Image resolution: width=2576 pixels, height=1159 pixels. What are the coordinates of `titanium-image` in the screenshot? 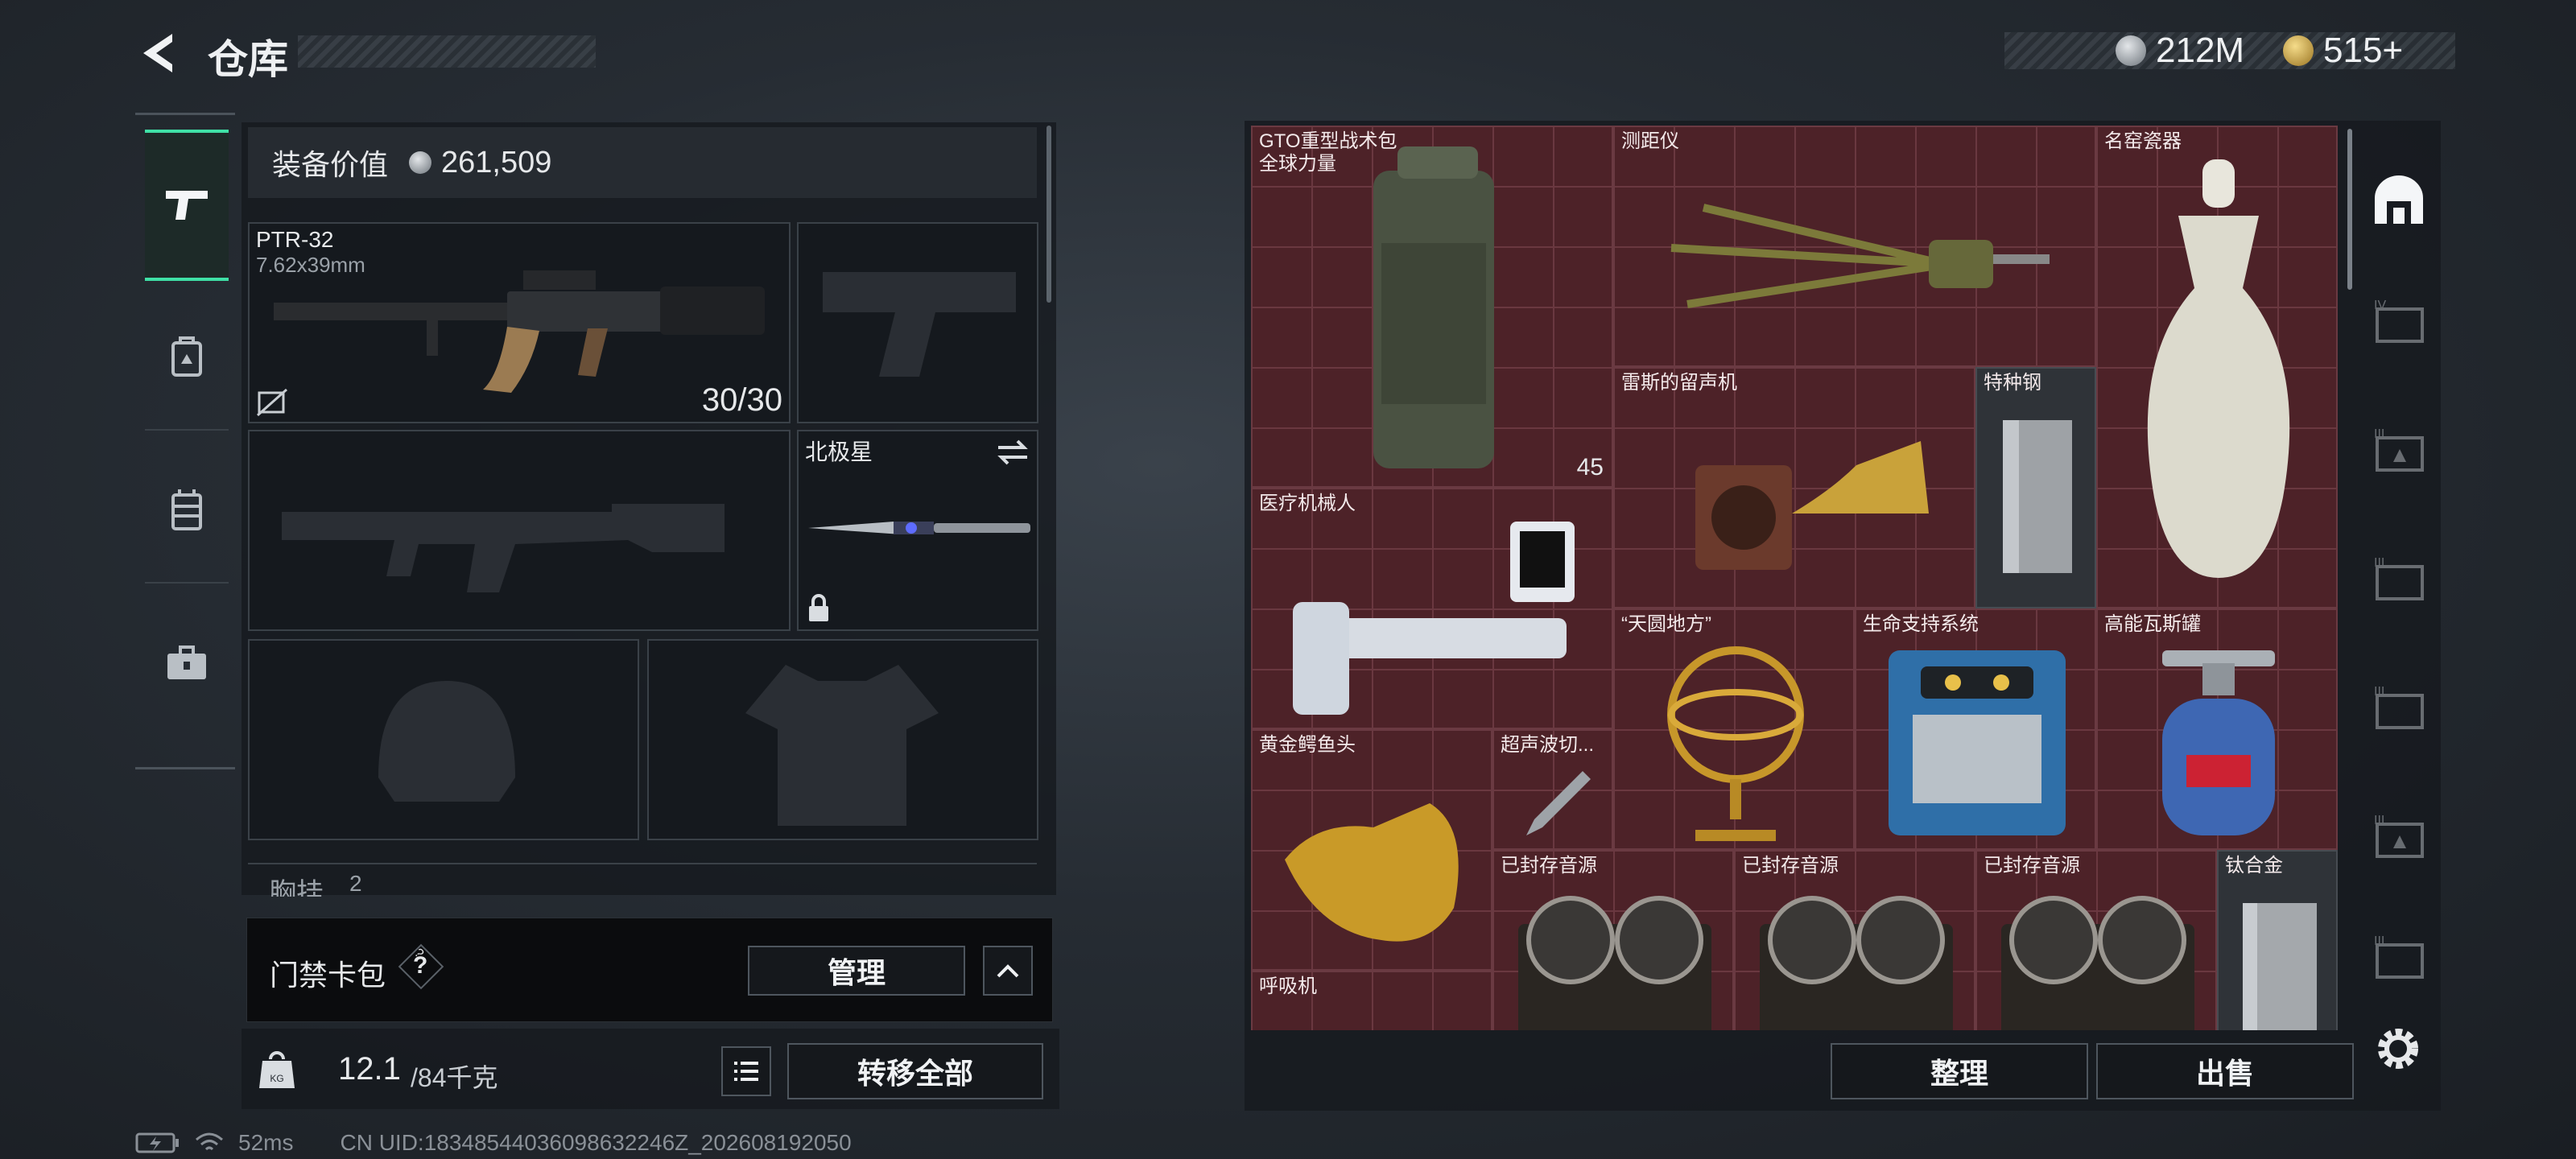 It's located at (2280, 966).